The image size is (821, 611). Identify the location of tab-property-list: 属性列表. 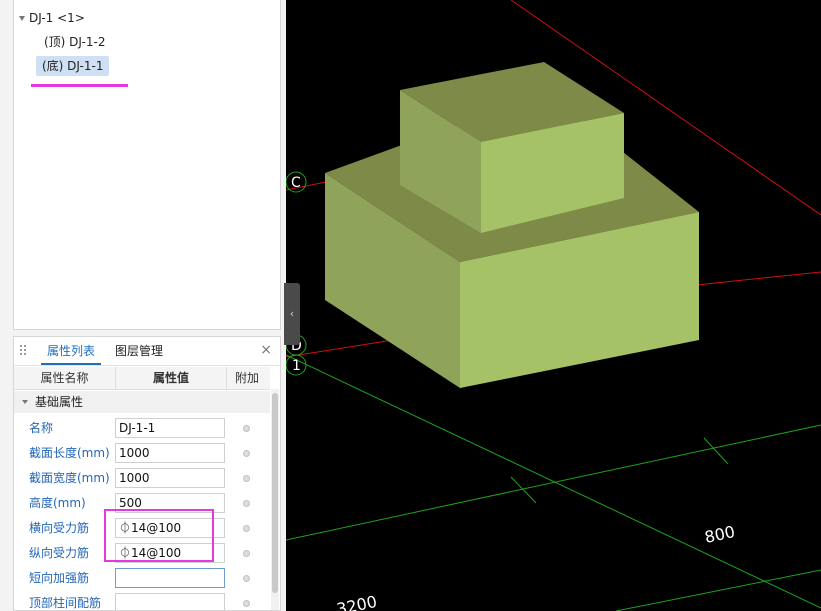
(71, 351).